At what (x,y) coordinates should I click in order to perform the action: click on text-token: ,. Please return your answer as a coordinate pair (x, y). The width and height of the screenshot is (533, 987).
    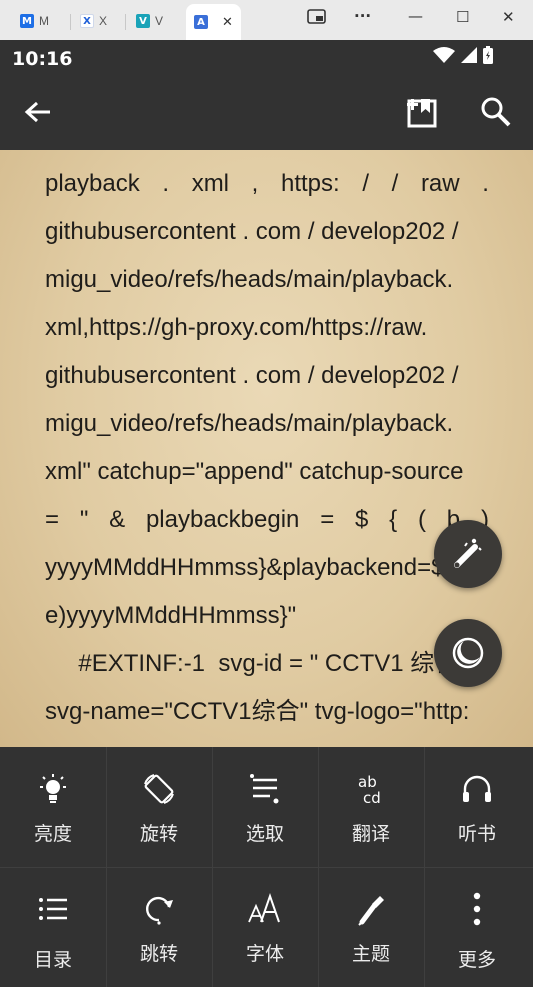
    Looking at the image, I should click on (255, 183).